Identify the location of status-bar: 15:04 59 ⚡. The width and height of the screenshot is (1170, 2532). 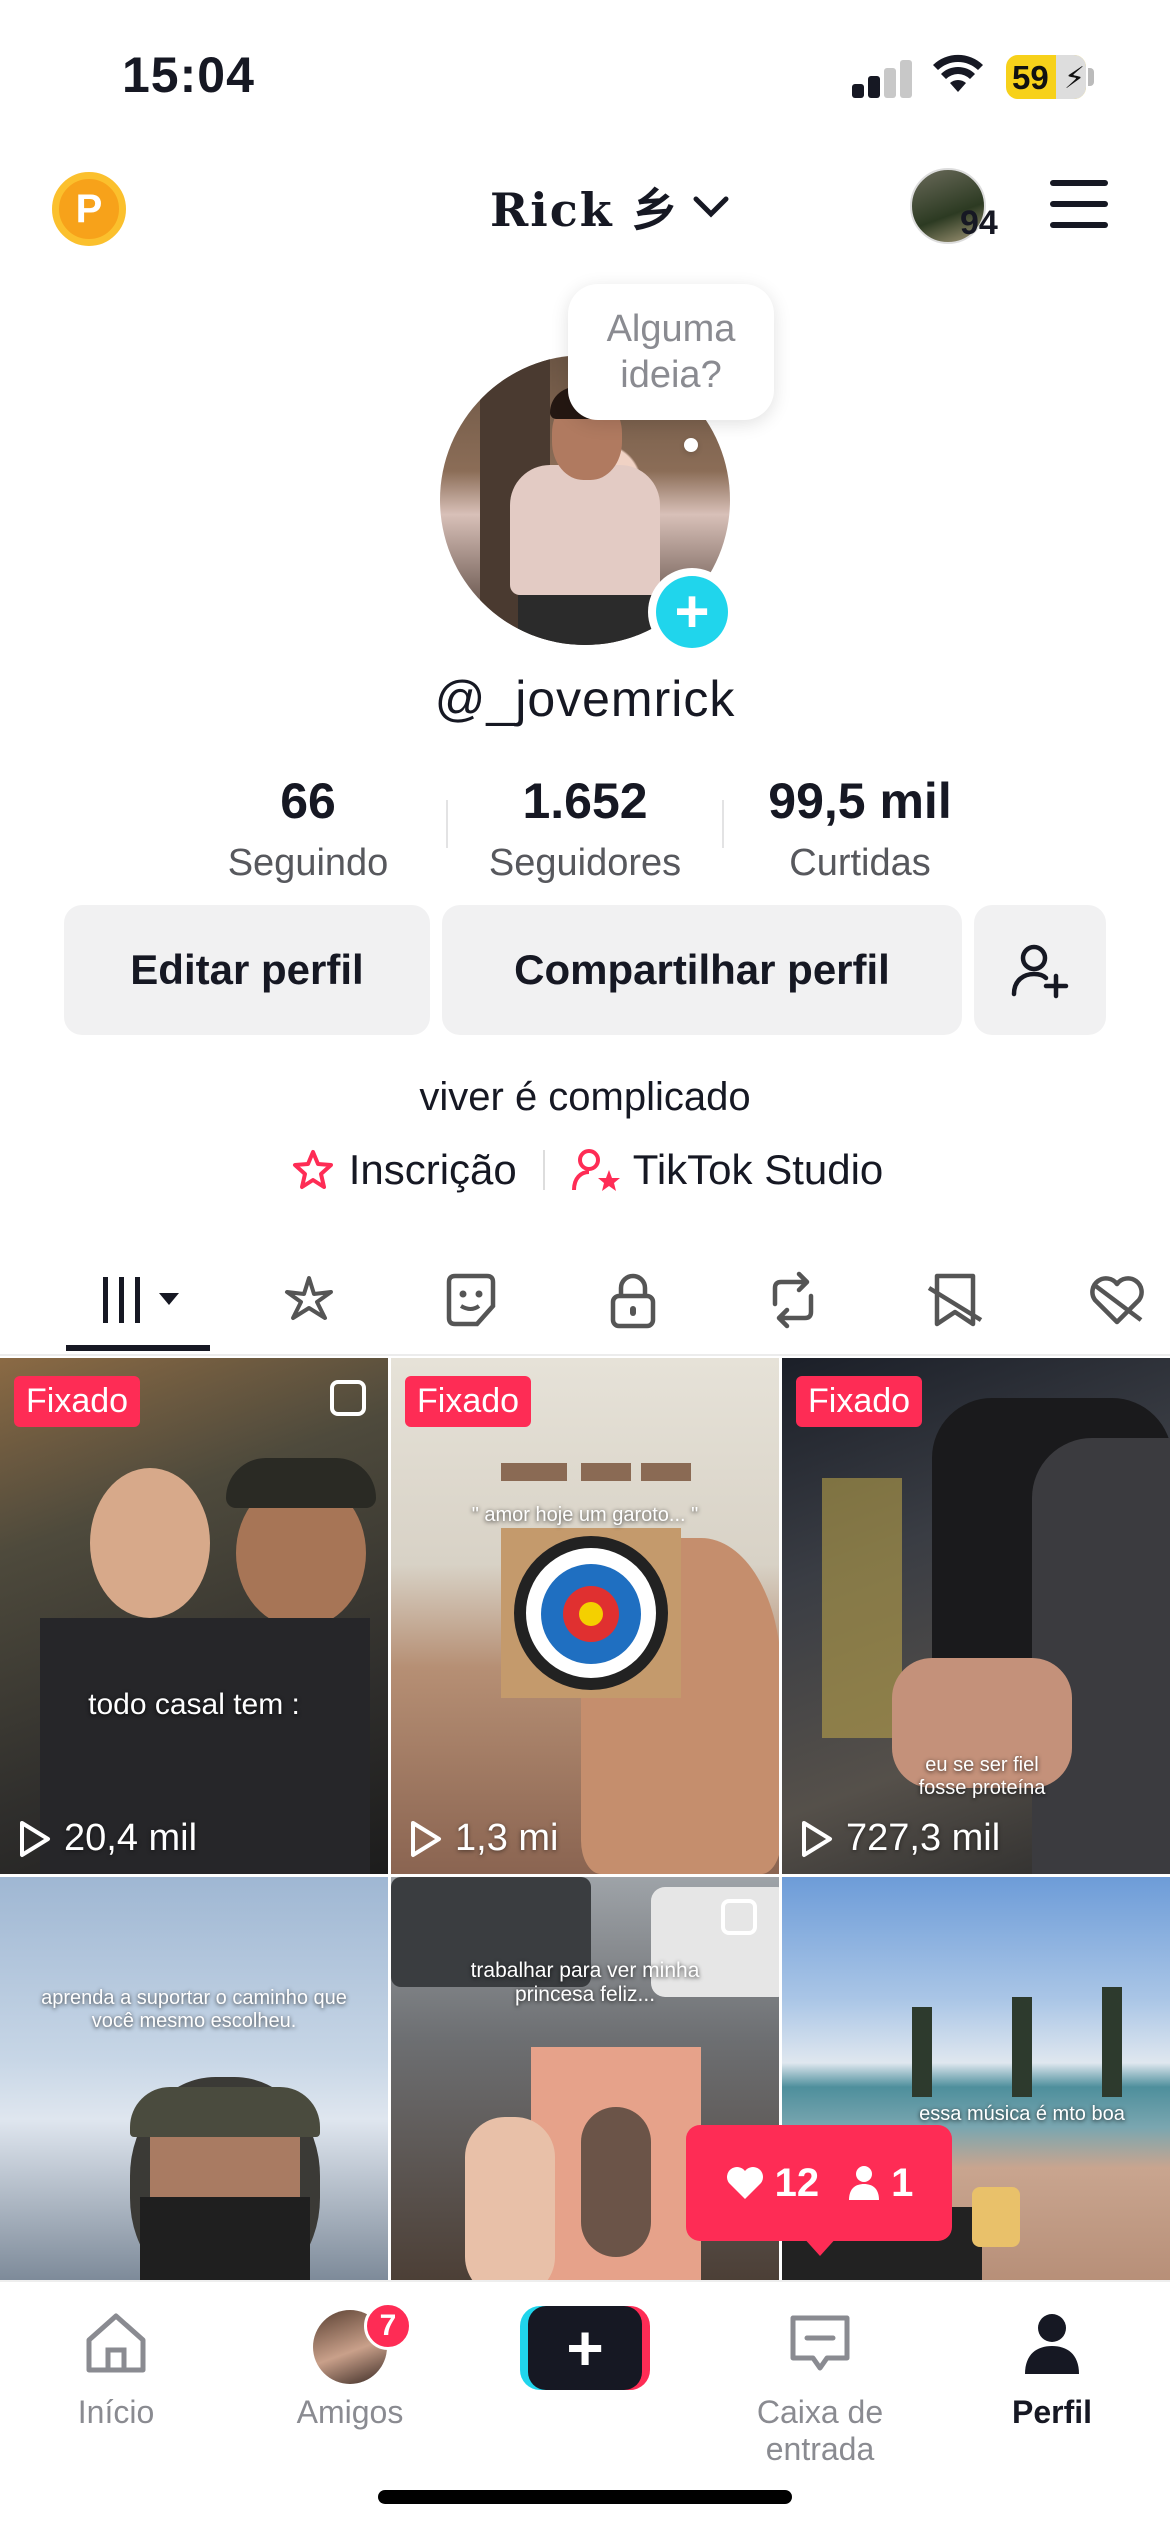
(585, 75).